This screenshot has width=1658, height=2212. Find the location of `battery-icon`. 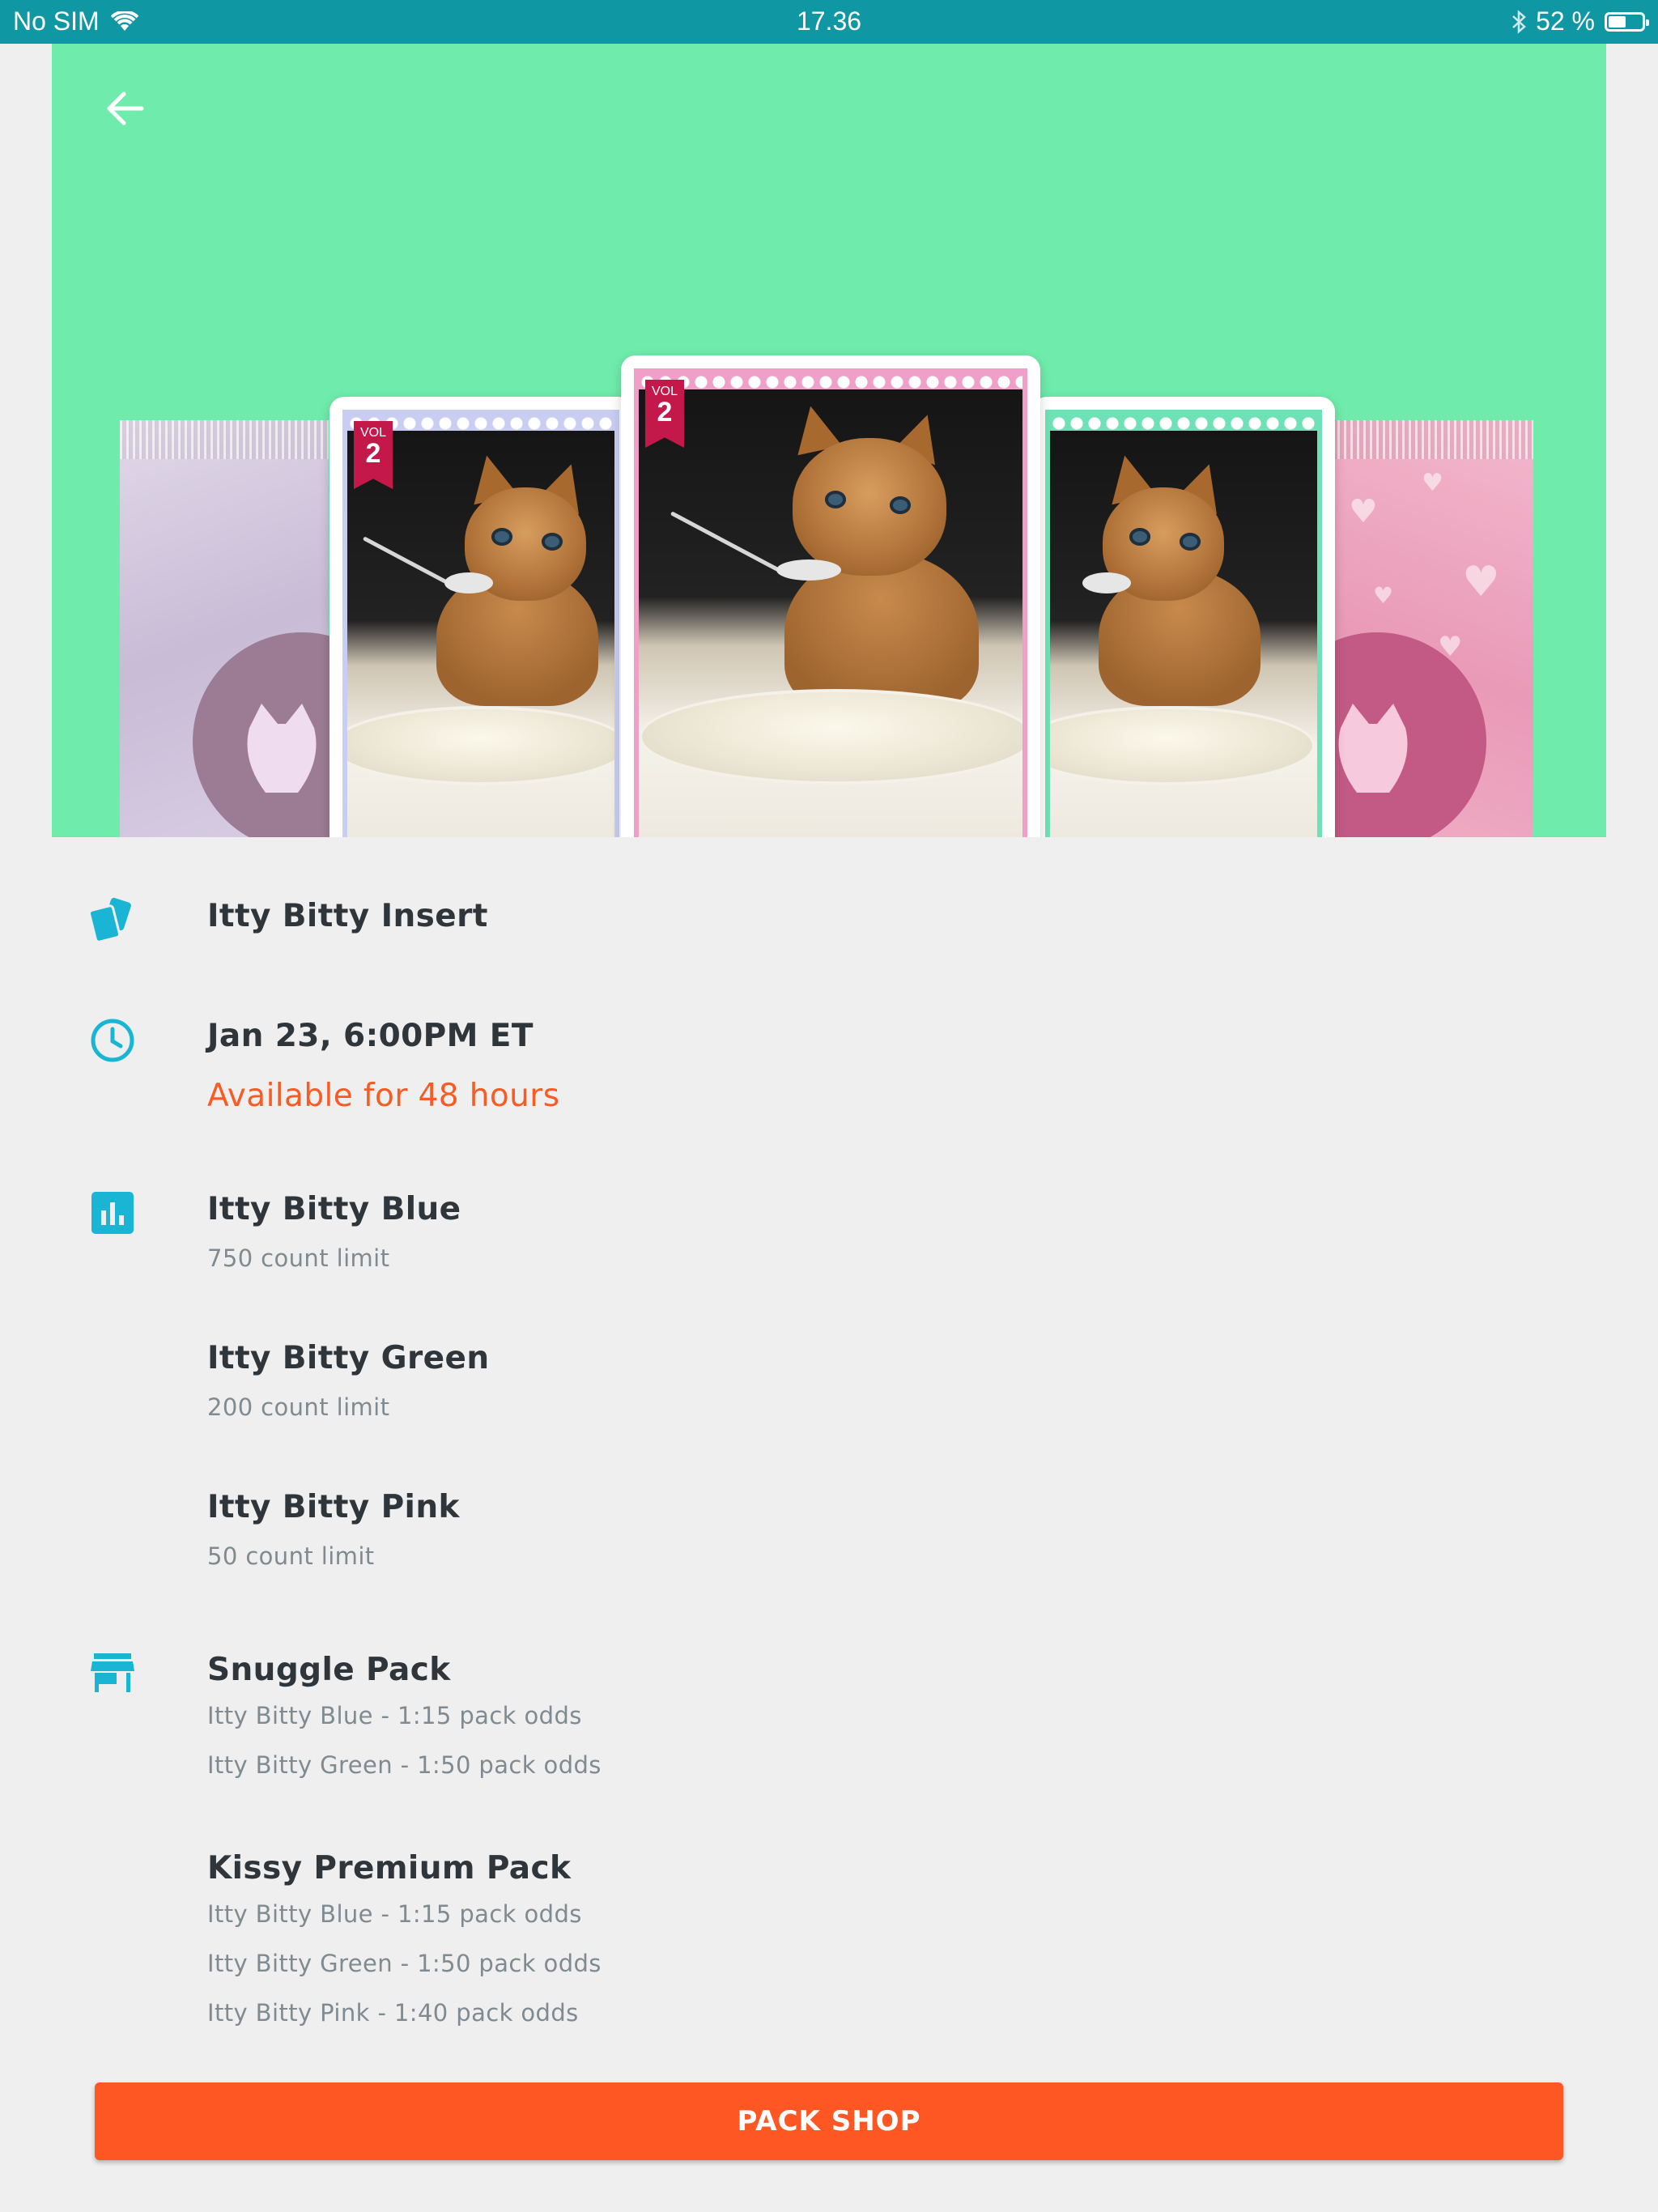

battery-icon is located at coordinates (1627, 22).